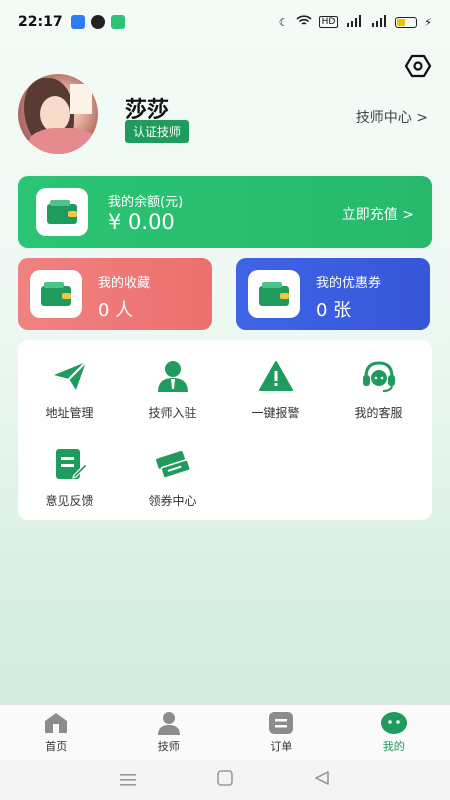 The height and width of the screenshot is (800, 450). I want to click on tab-orders: 订单, so click(281, 732).